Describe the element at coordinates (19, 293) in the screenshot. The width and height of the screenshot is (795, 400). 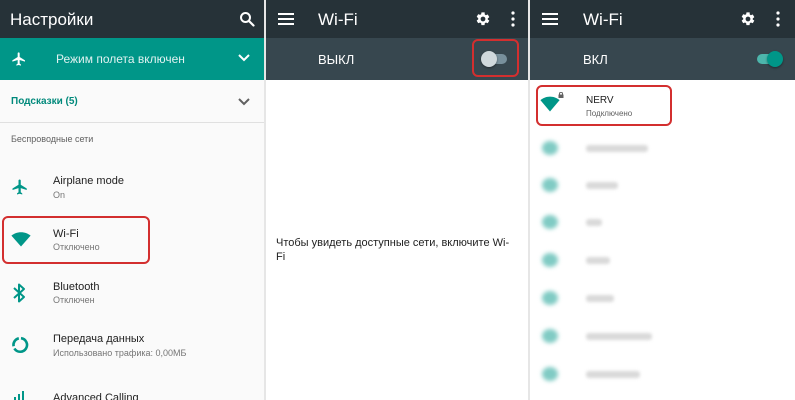
I see `bluetooth-icon` at that location.